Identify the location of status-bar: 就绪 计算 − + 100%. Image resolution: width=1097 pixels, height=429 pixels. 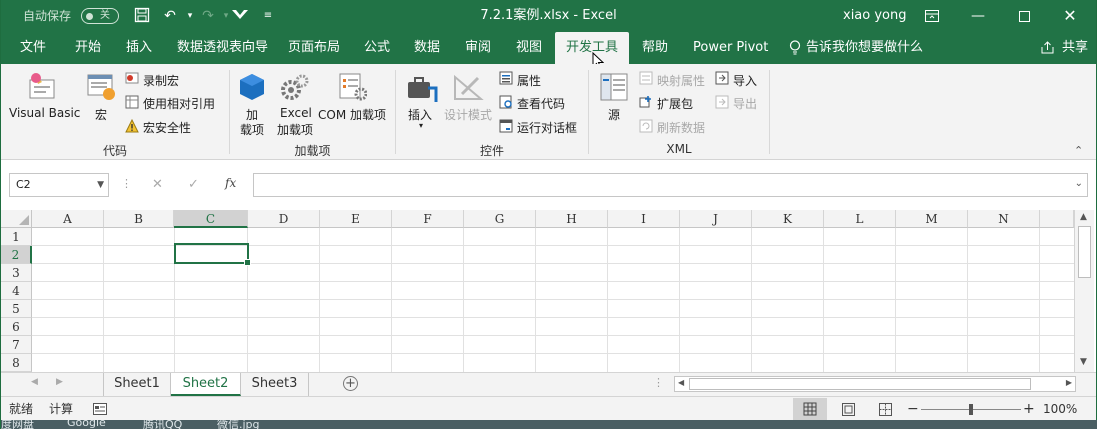
(548, 408).